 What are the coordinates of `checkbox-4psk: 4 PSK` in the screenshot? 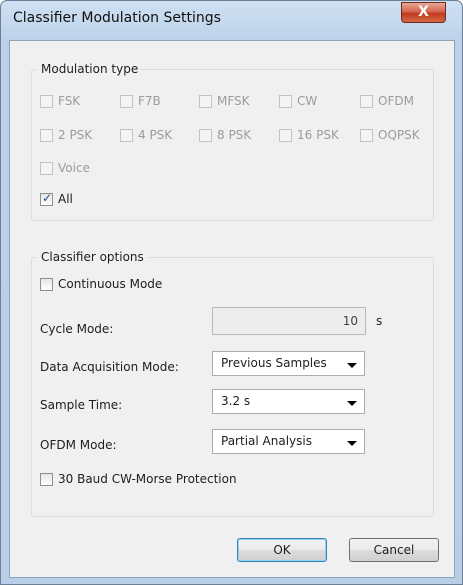 It's located at (146, 135).